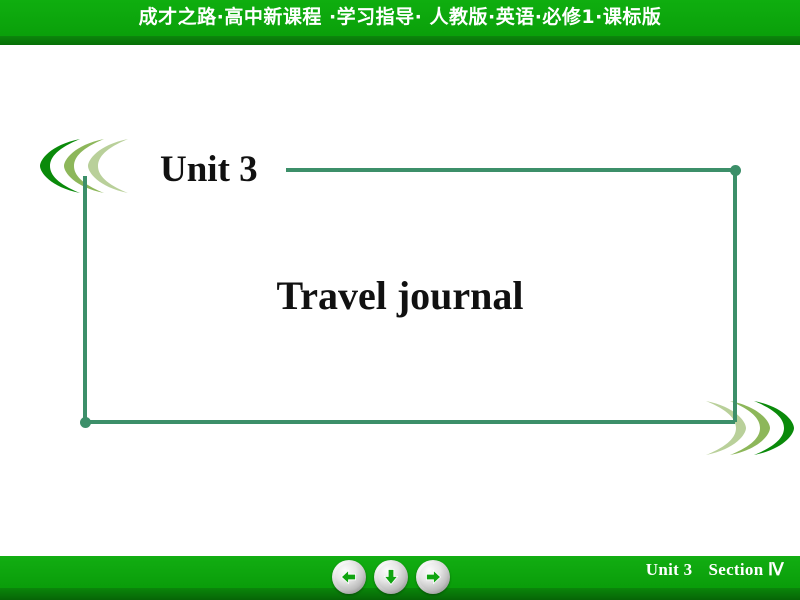 Image resolution: width=800 pixels, height=600 pixels. Describe the element at coordinates (400, 17) in the screenshot. I see `header-title: 成才之路·高中新课程 ·学习指导· 人教版·英语·必修1·课标版` at that location.